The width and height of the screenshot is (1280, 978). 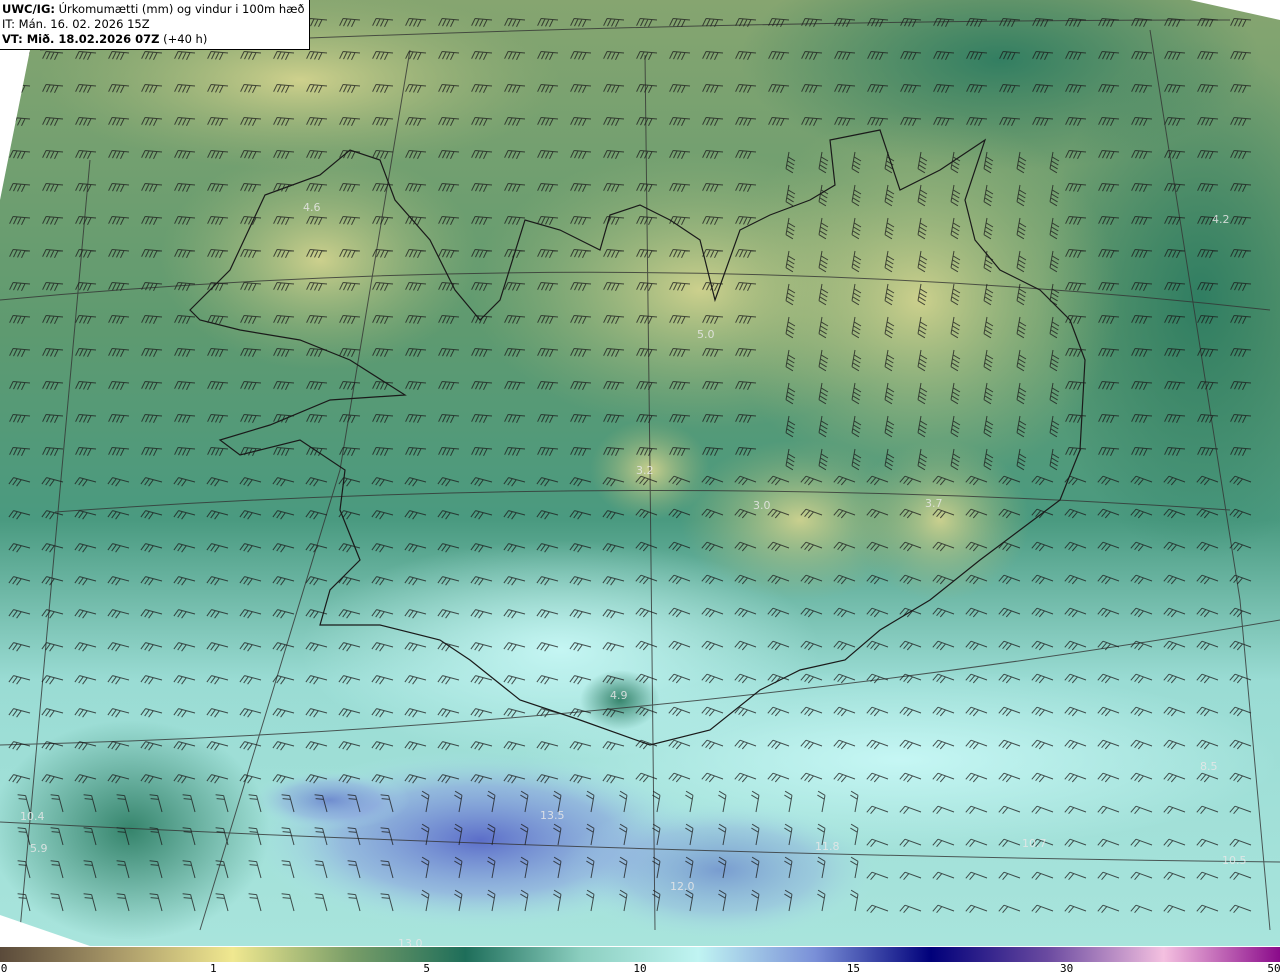 What do you see at coordinates (39, 848) in the screenshot?
I see `value-label: 5.9` at bounding box center [39, 848].